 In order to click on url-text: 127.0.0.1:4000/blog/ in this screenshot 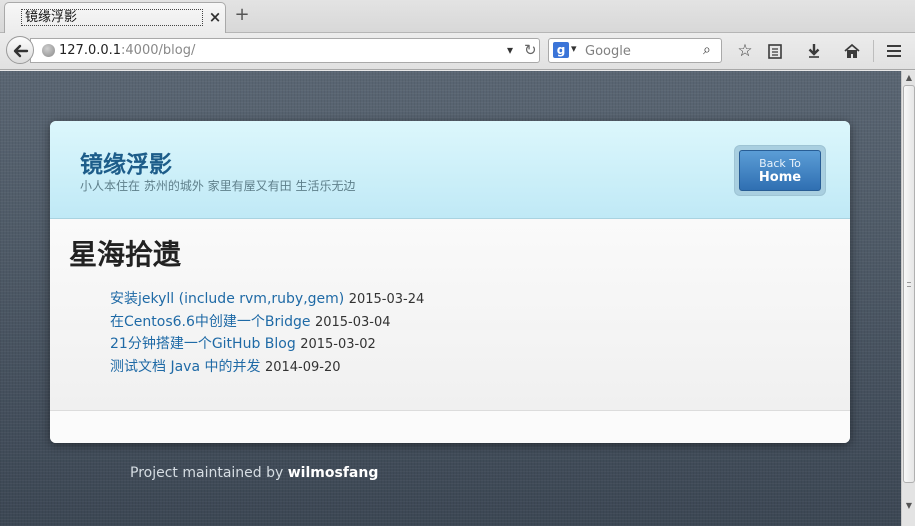, I will do `click(127, 51)`.